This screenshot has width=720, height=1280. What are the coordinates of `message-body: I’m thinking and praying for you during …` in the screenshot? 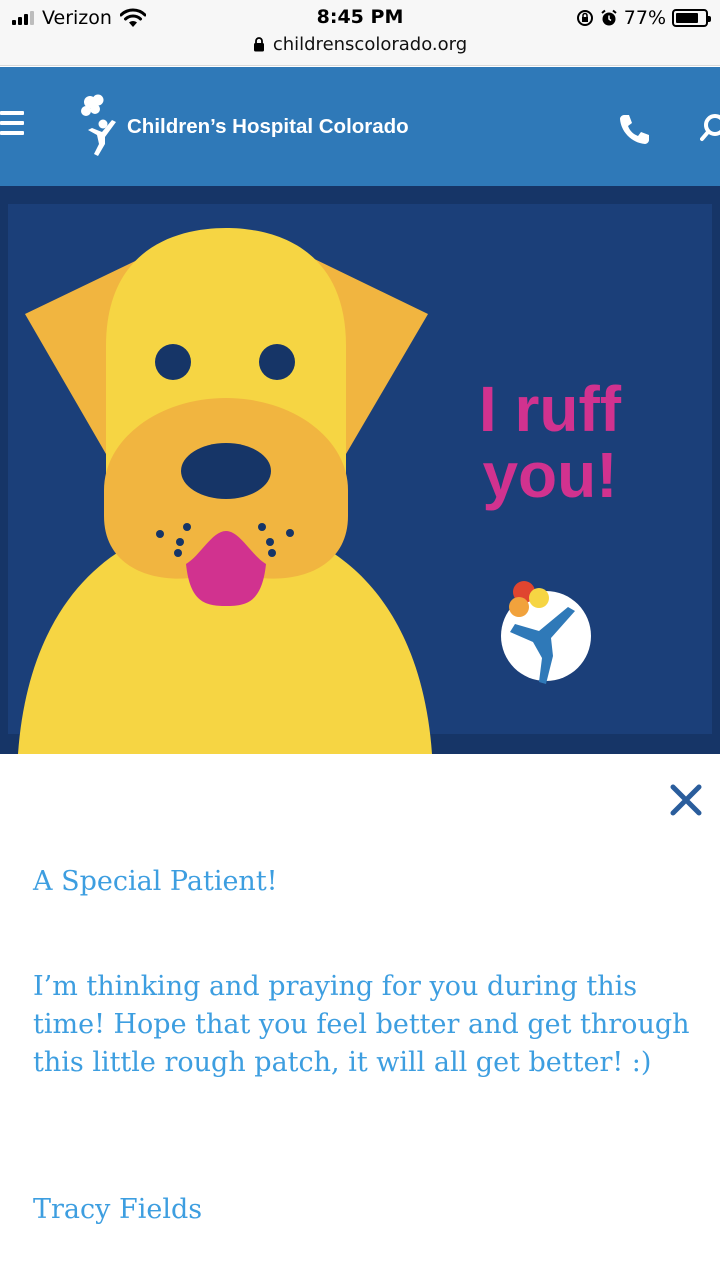 It's located at (361, 1024).